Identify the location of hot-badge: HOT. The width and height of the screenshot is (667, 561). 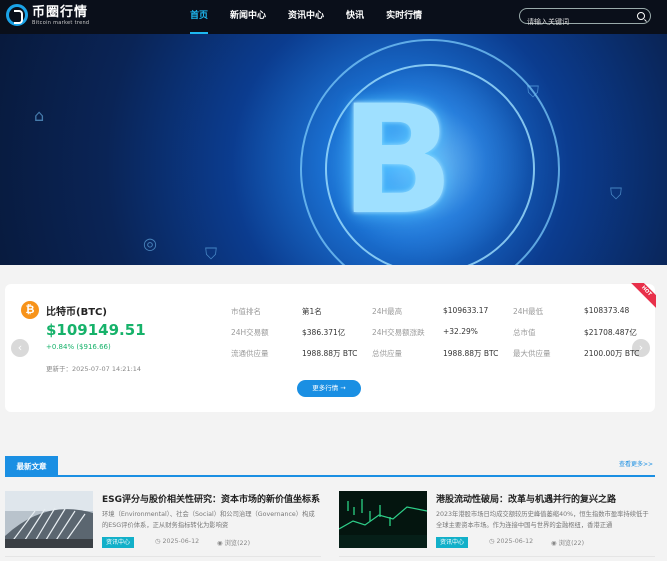
(642, 297).